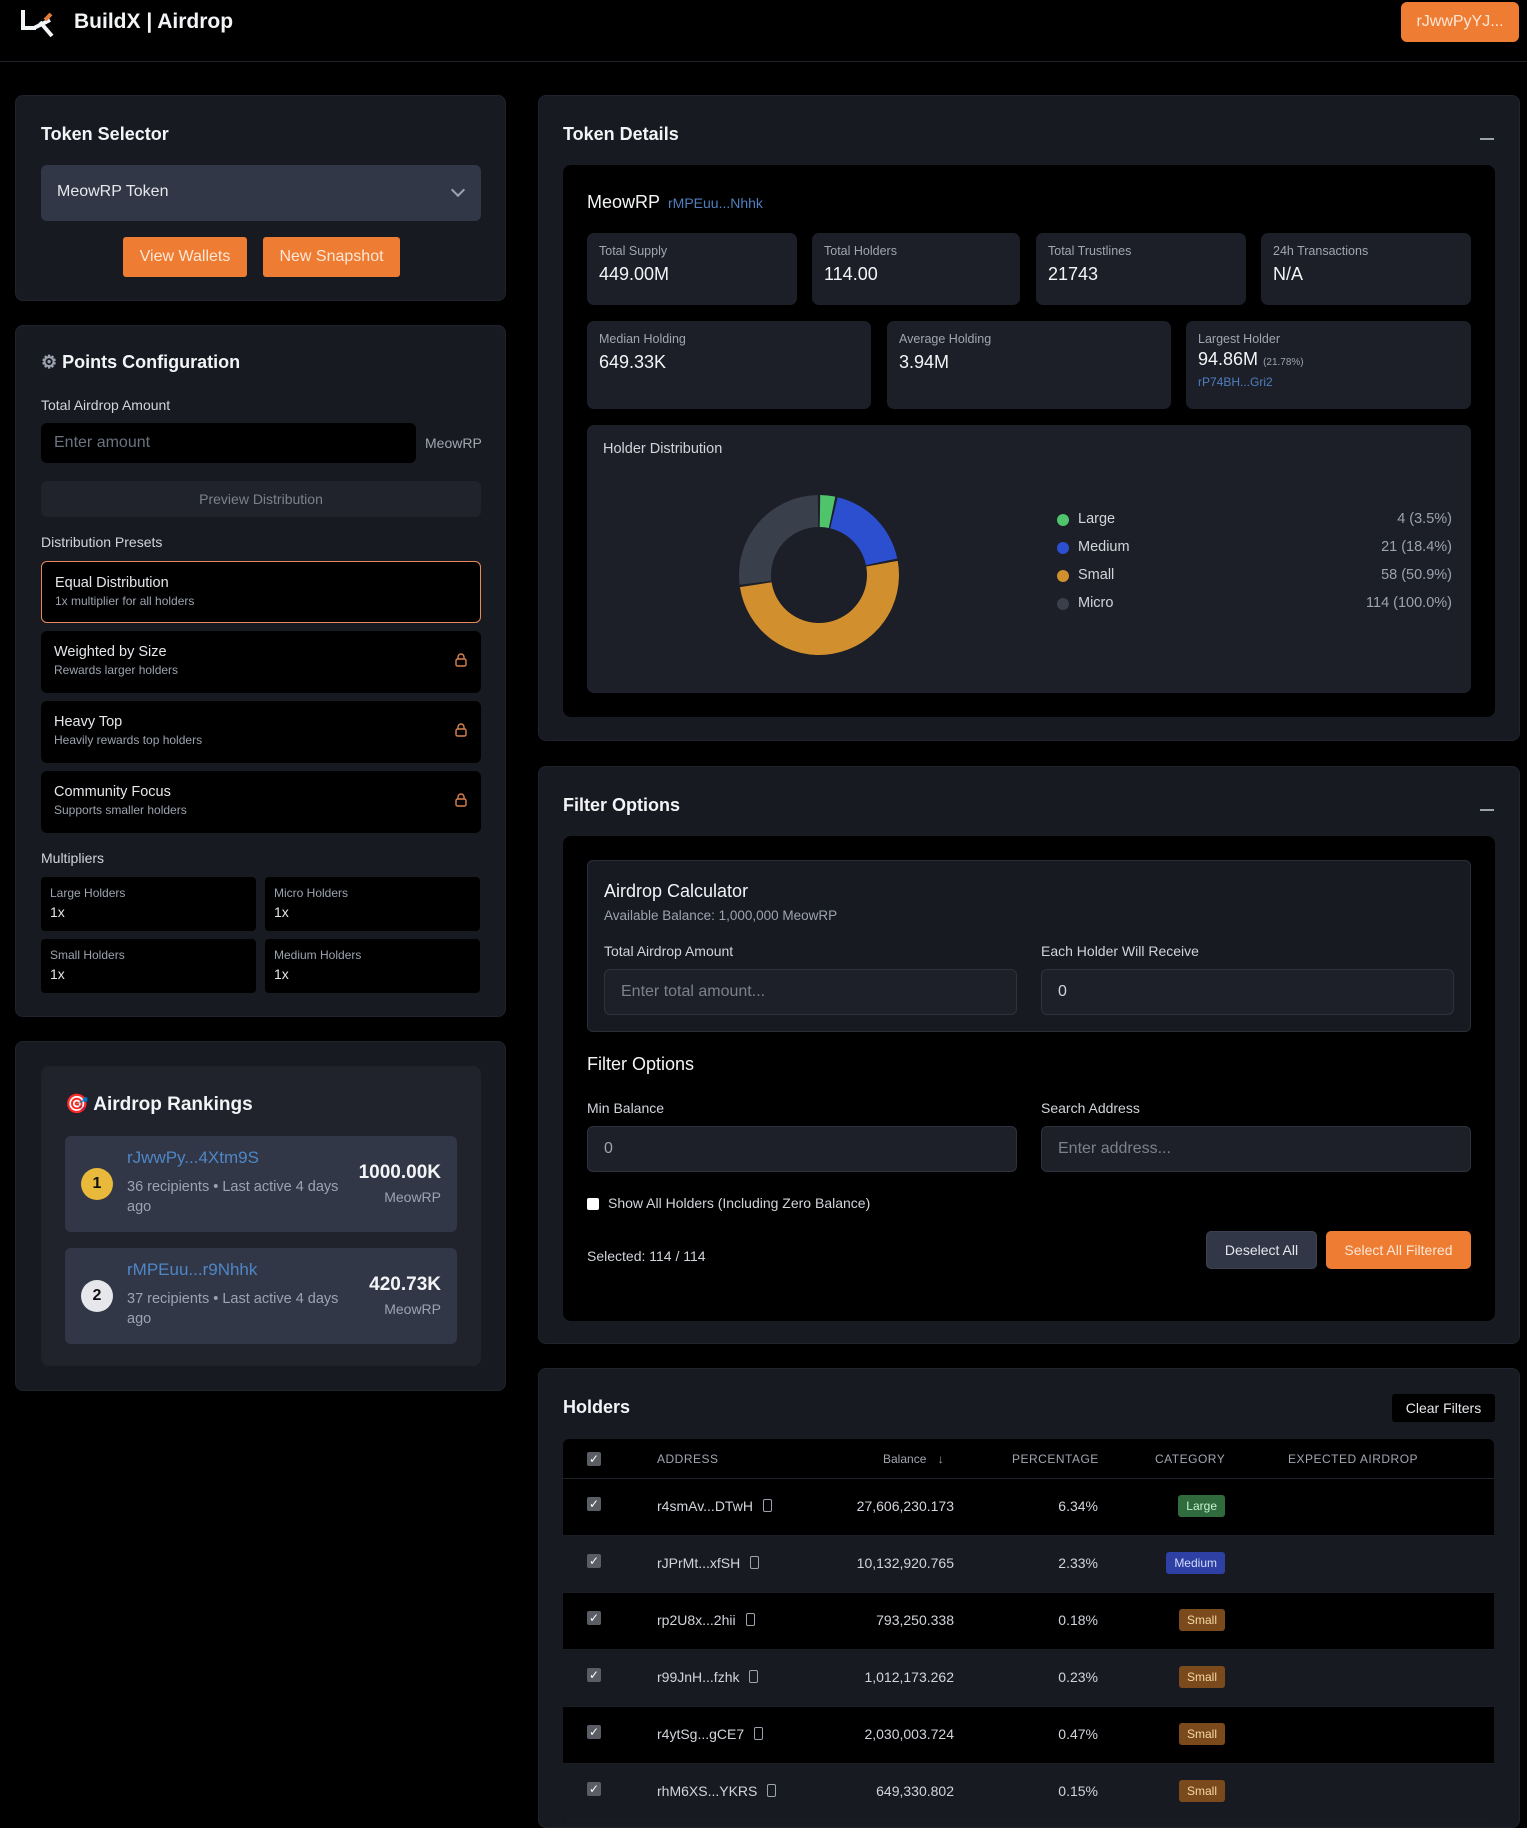 The width and height of the screenshot is (1527, 1828). What do you see at coordinates (97, 1184) in the screenshot?
I see `rank-badge: 1` at bounding box center [97, 1184].